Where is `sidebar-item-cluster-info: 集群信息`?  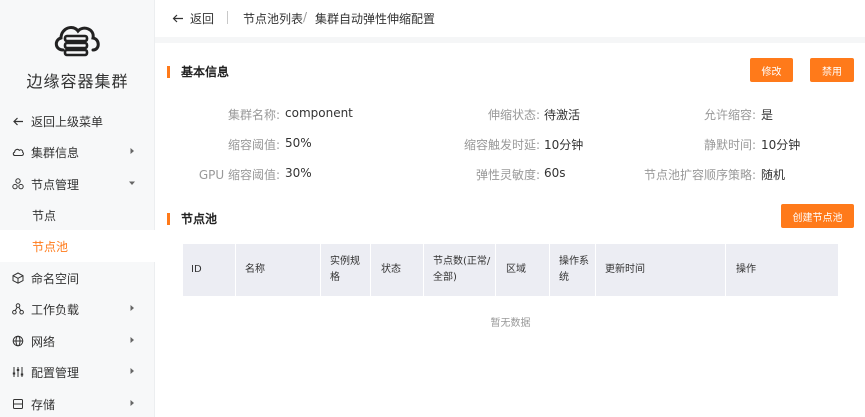
sidebar-item-cluster-info: 集群信息 is located at coordinates (77, 152).